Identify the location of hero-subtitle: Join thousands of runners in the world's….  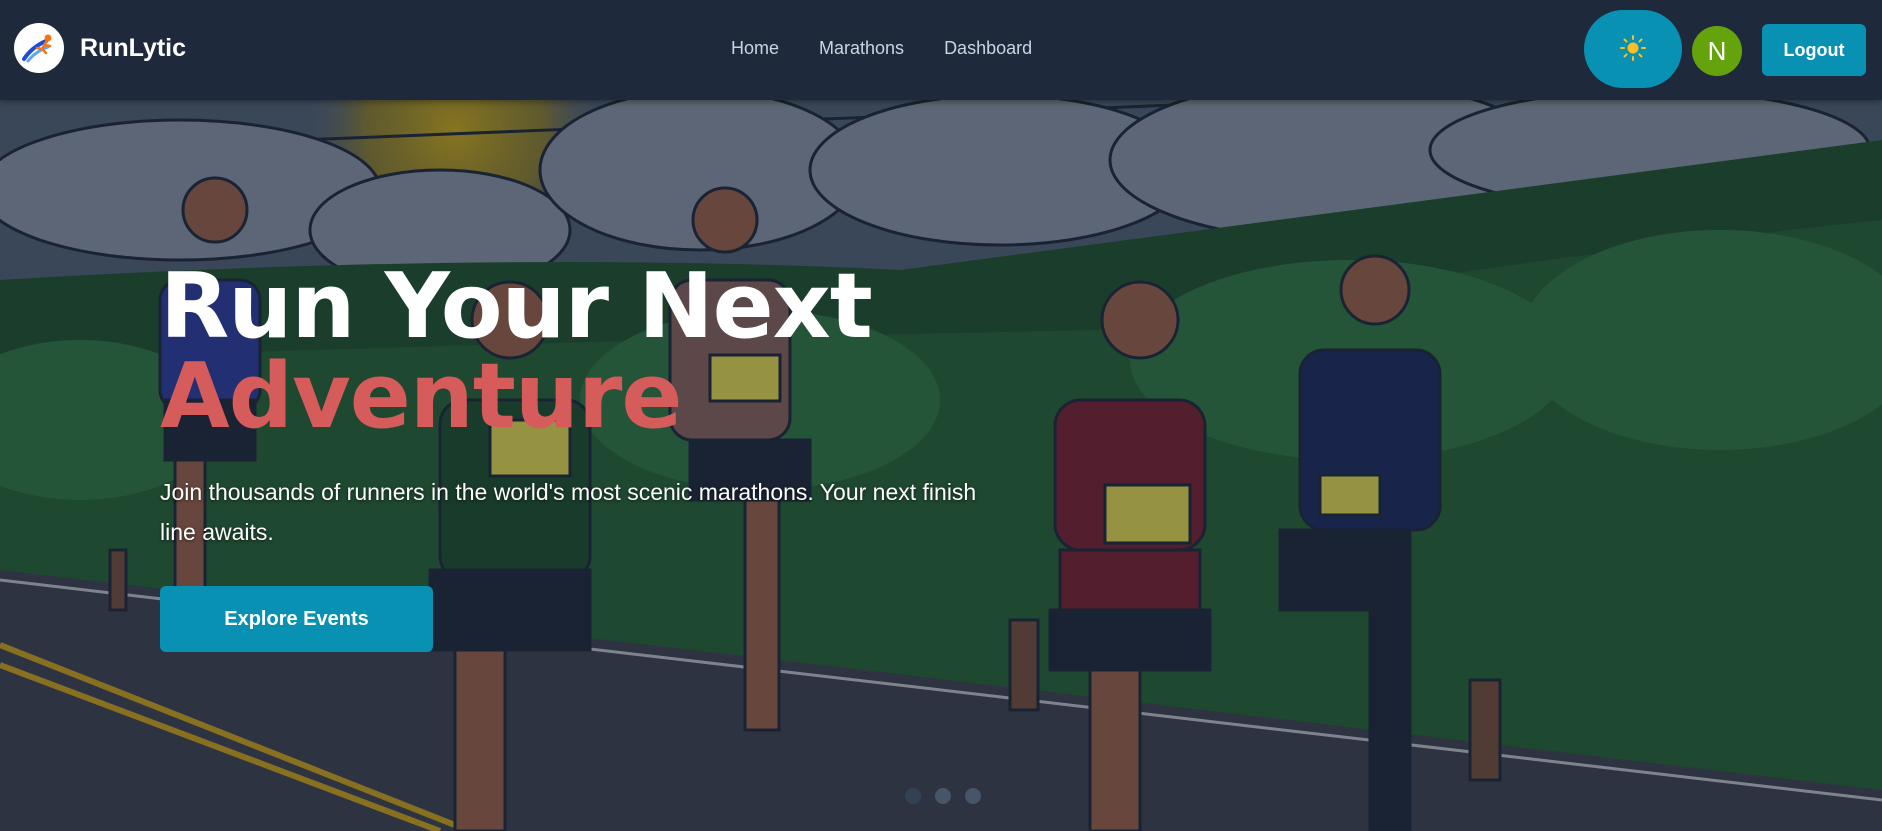
(568, 512).